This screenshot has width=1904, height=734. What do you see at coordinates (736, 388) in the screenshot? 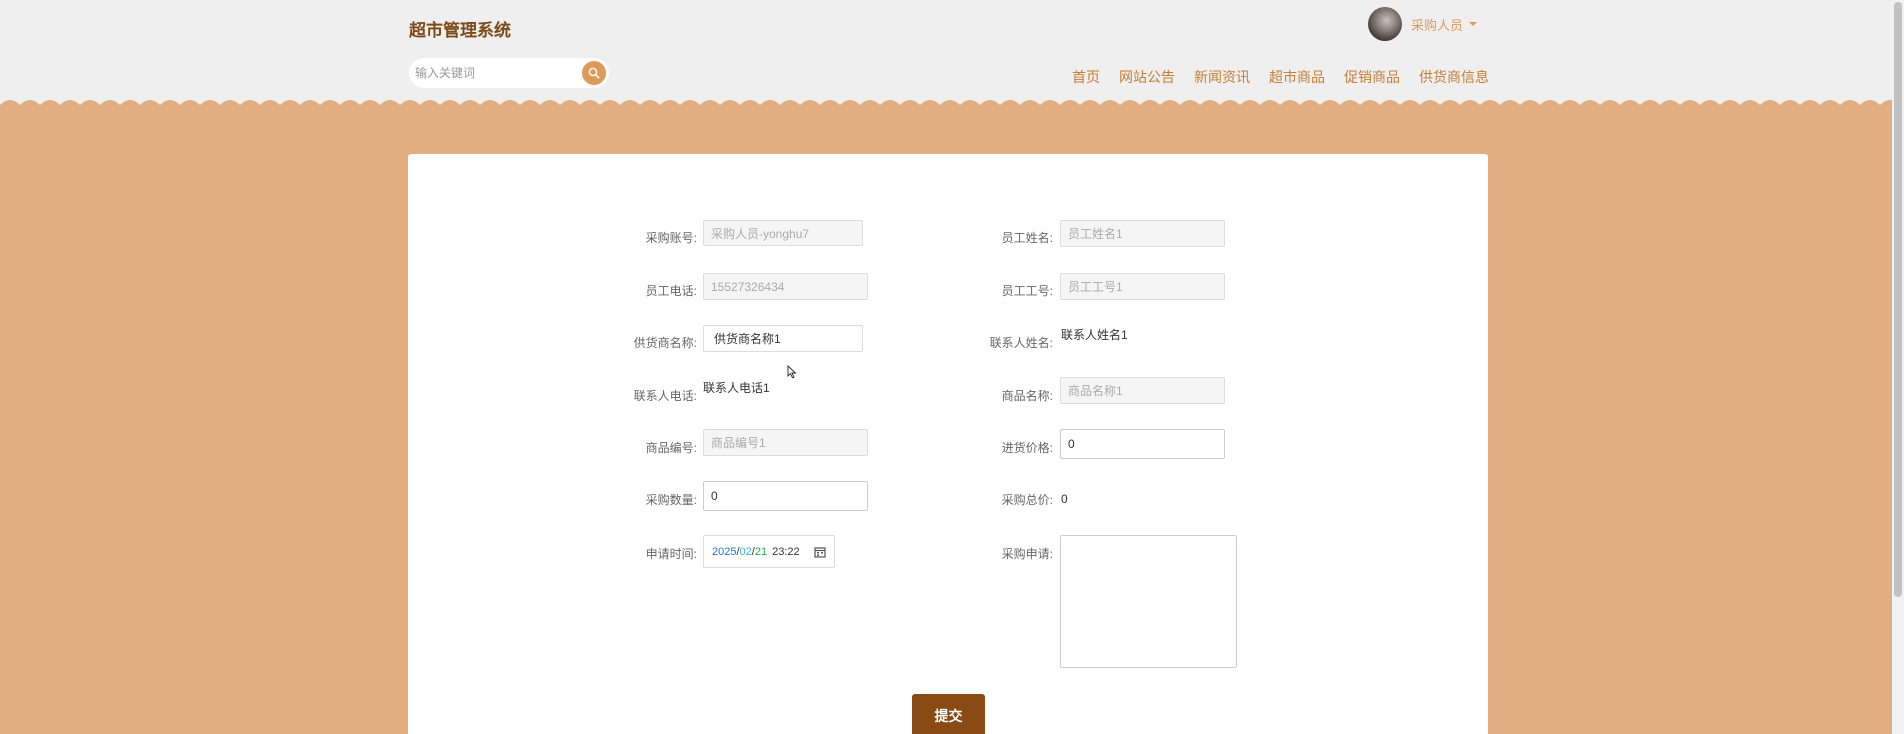
I see `contact-phone-value: 联系人电话1` at bounding box center [736, 388].